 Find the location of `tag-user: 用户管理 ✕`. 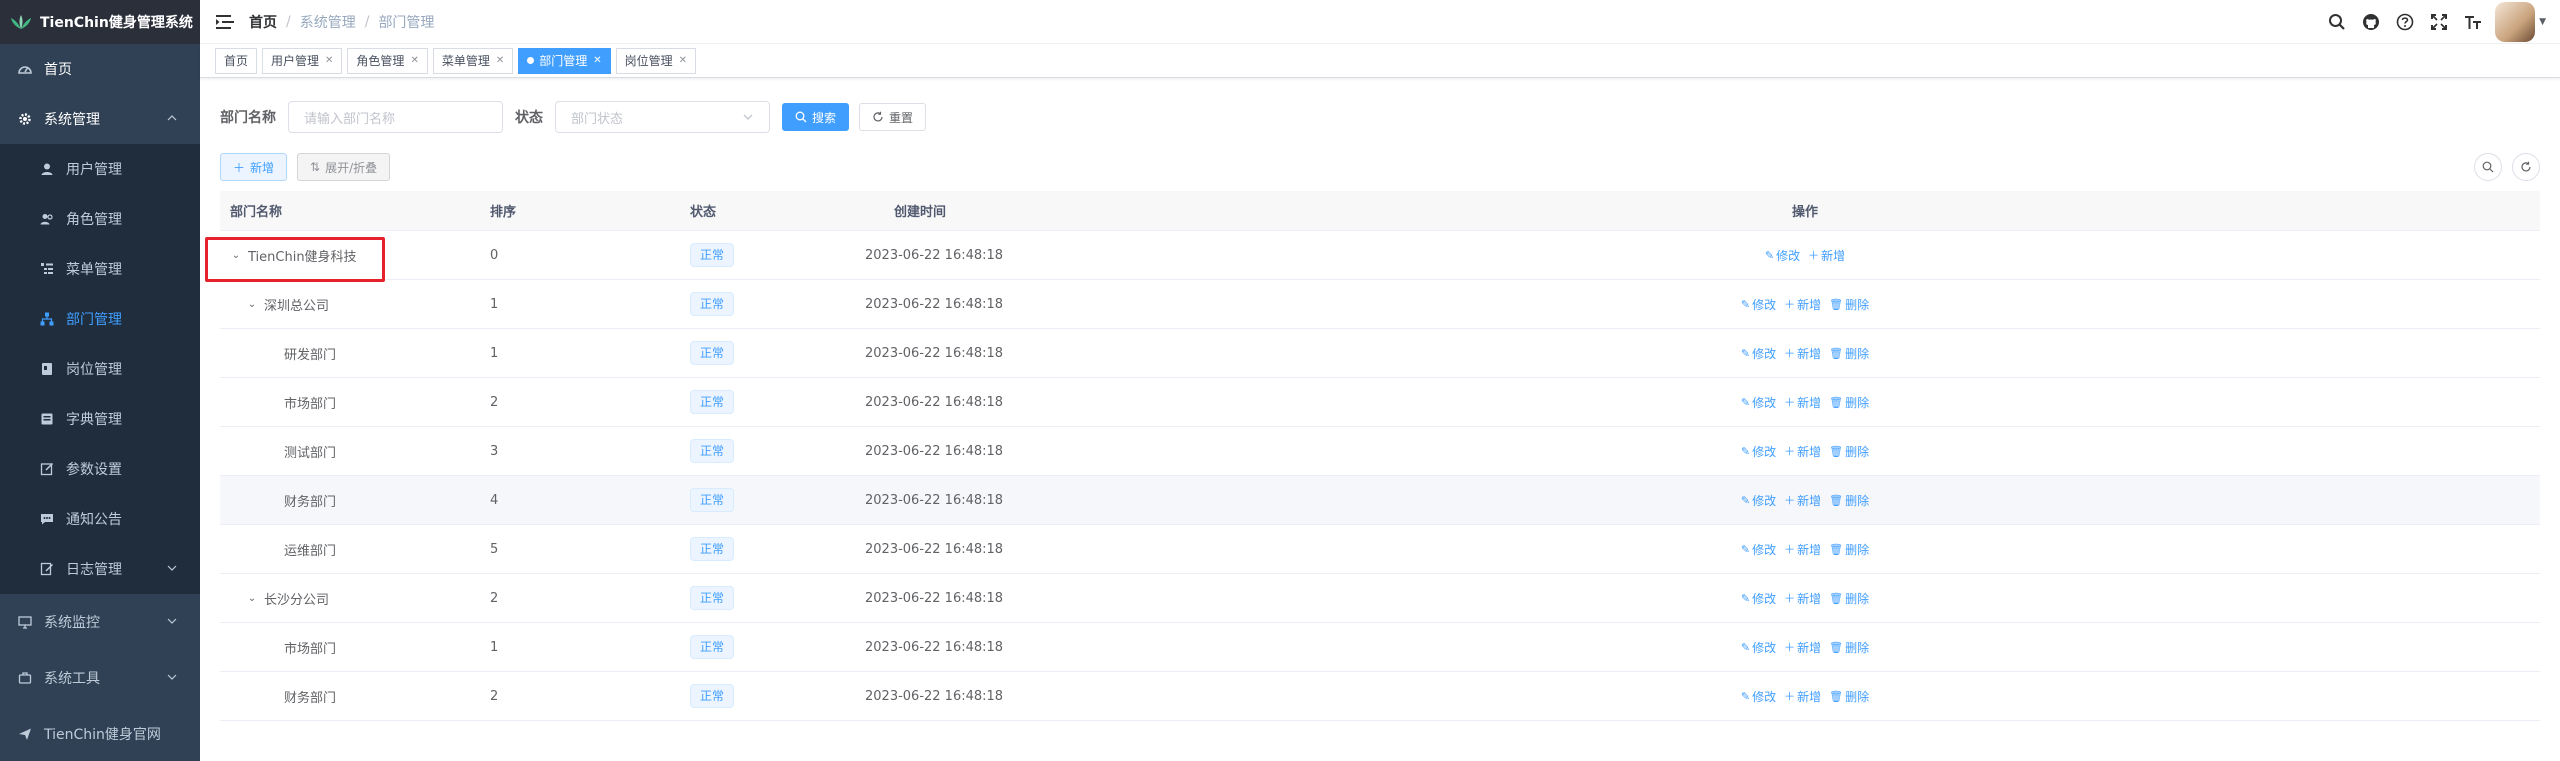

tag-user: 用户管理 ✕ is located at coordinates (302, 60).